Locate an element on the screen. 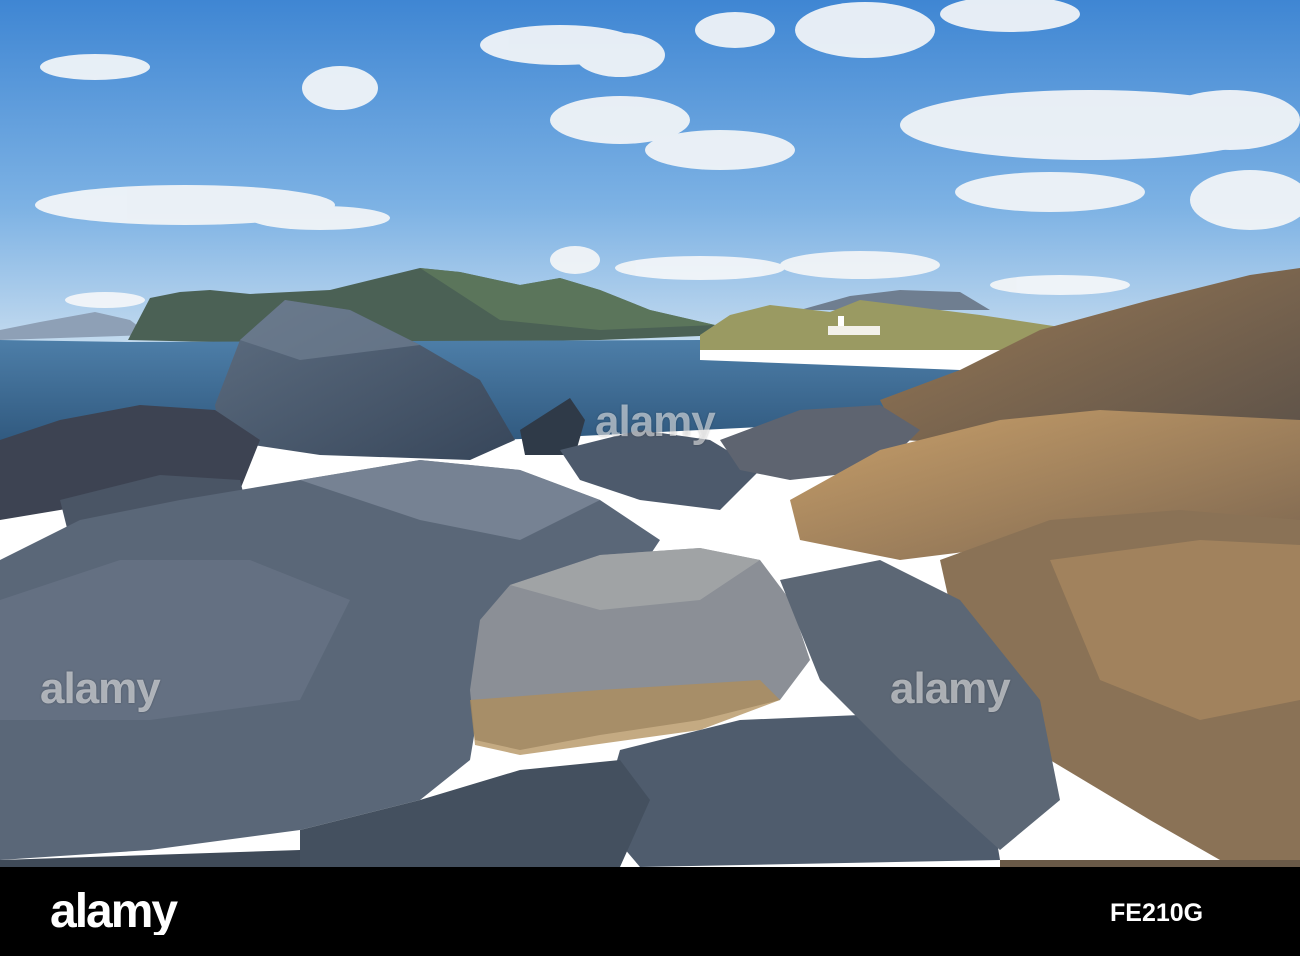 The image size is (1300, 956). alamy-logo-text: alamy is located at coordinates (114, 913).